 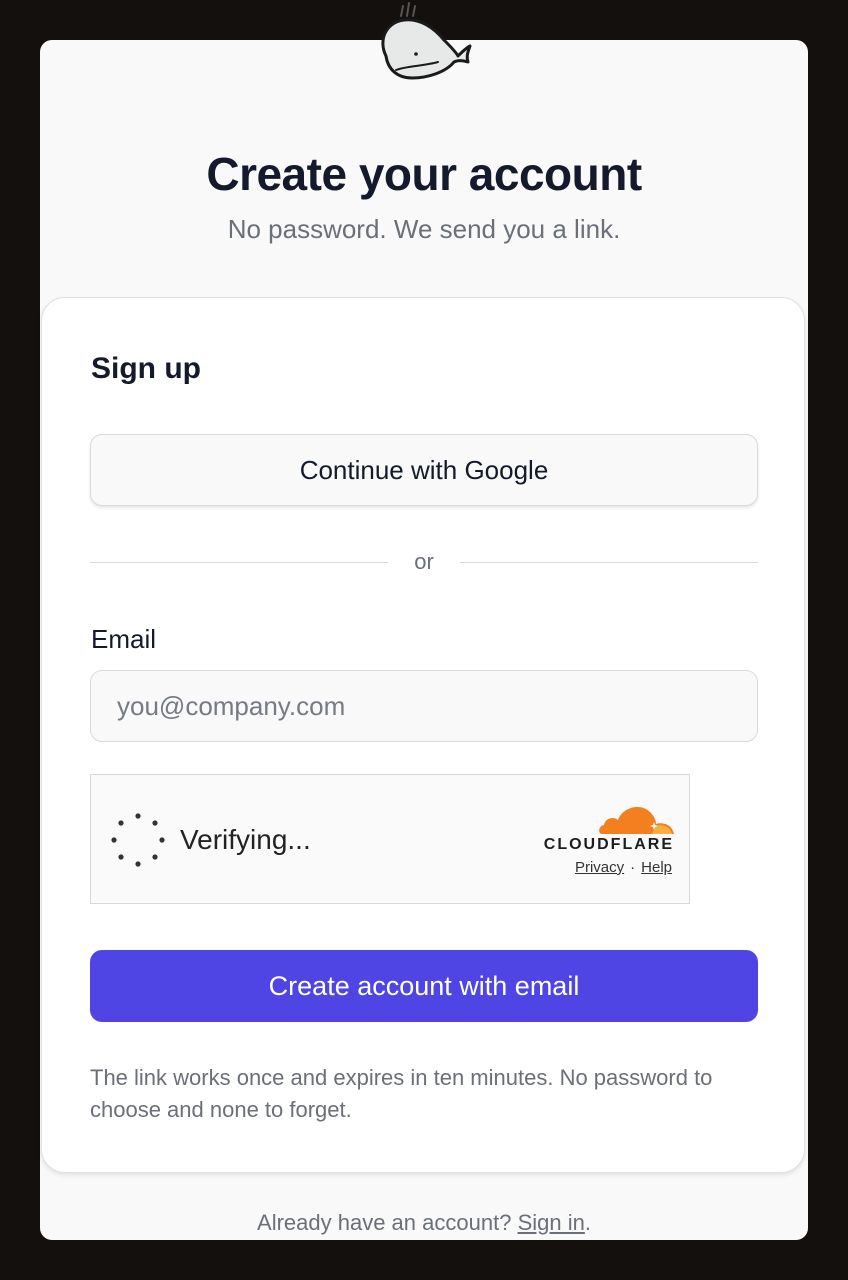 I want to click on sign-in-link: Sign in, so click(x=551, y=1222).